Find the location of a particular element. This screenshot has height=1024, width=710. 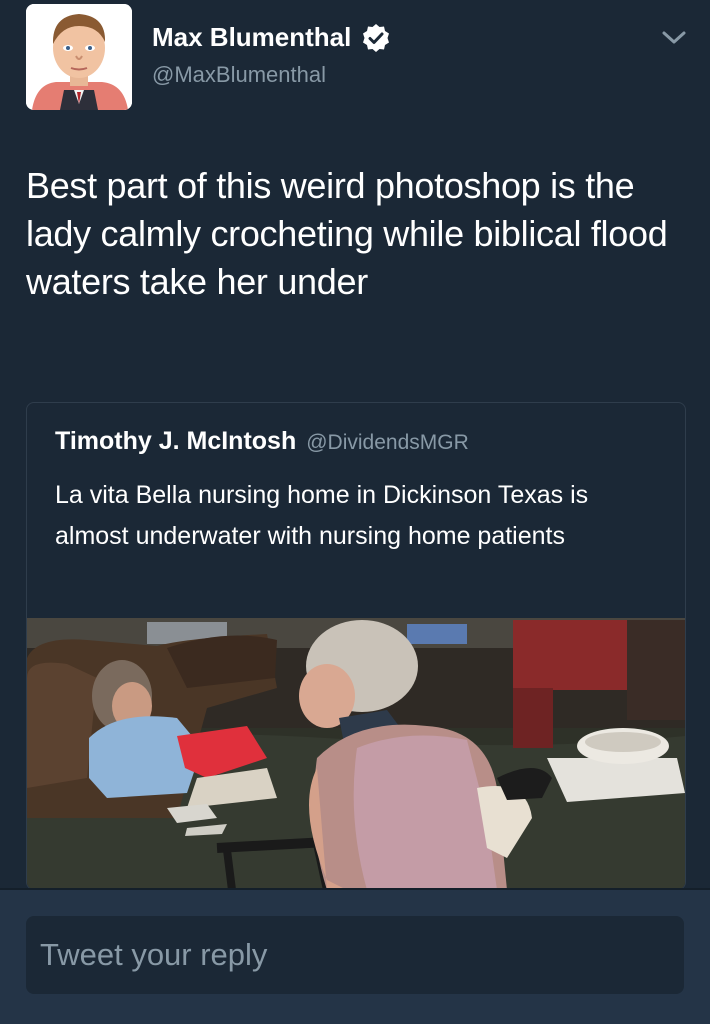

chevron-down-icon is located at coordinates (674, 38).